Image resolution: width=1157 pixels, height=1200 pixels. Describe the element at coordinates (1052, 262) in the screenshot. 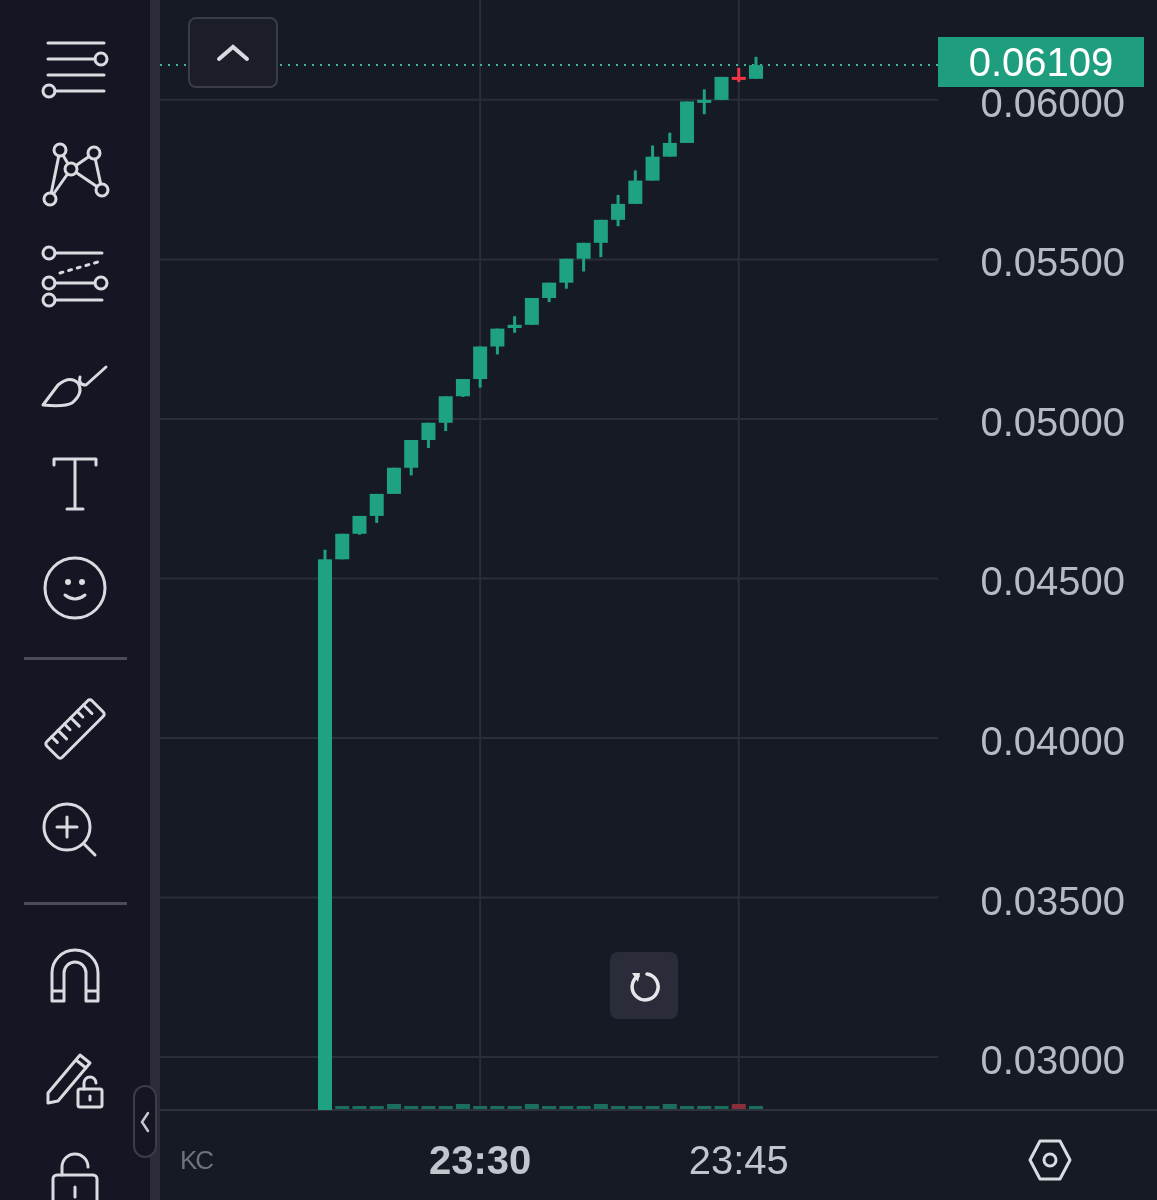

I see `price-axis-label: 0.05500` at that location.